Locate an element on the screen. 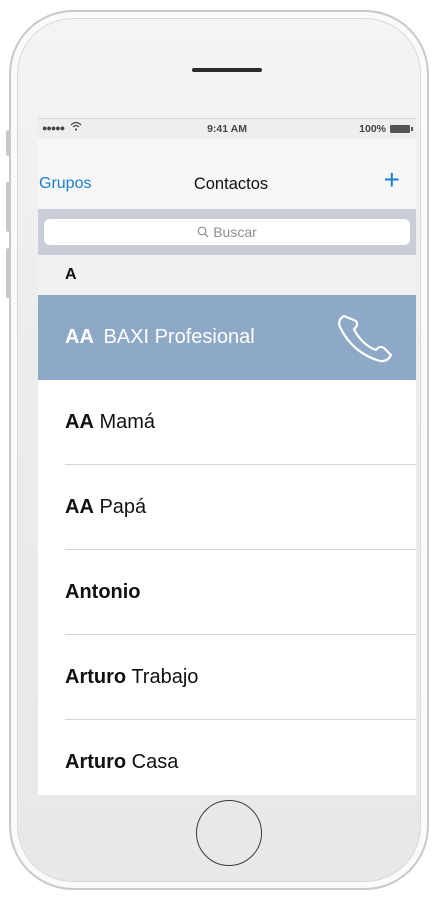 This screenshot has width=435, height=897. section-header-a: A is located at coordinates (227, 275).